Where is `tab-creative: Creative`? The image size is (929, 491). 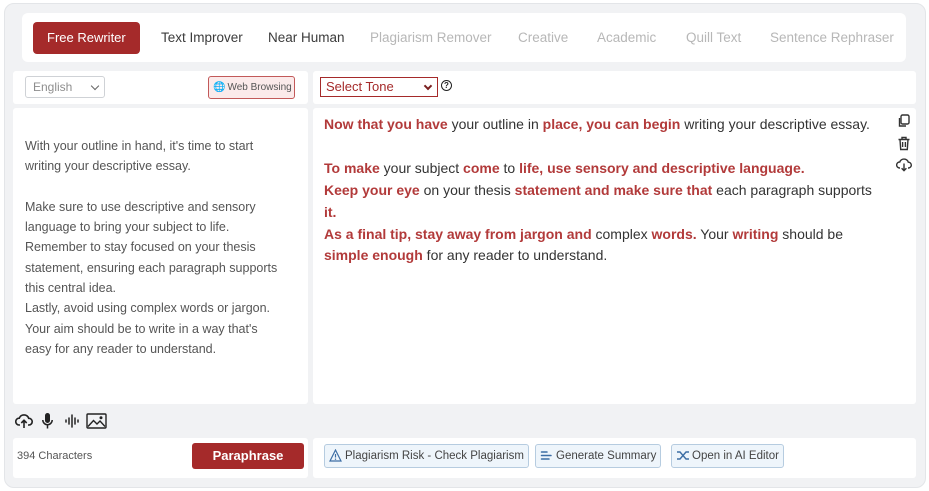
tab-creative: Creative is located at coordinates (543, 37).